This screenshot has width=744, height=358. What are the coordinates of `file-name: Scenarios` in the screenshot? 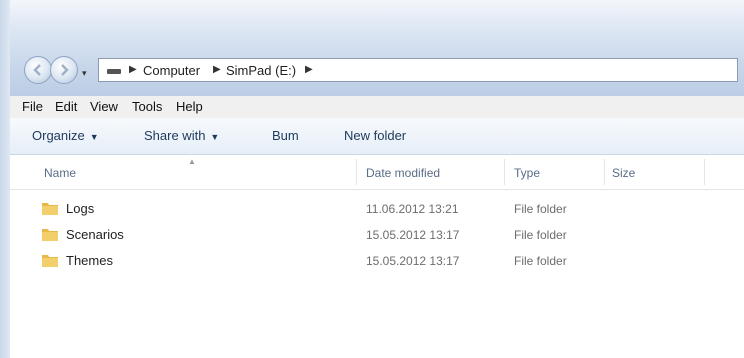 It's located at (95, 234).